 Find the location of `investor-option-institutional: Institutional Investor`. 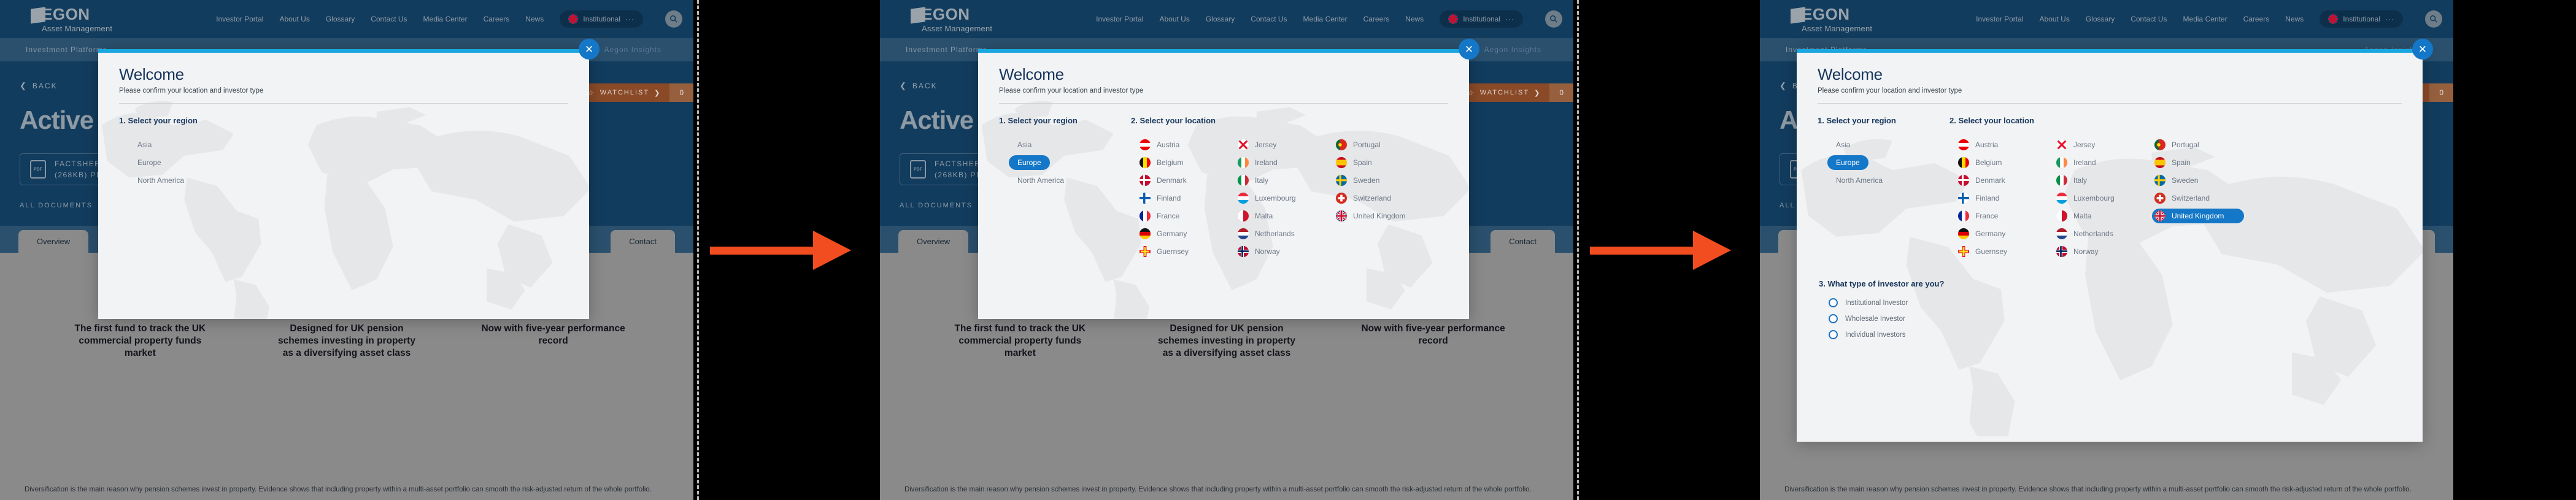

investor-option-institutional: Institutional Investor is located at coordinates (2115, 302).